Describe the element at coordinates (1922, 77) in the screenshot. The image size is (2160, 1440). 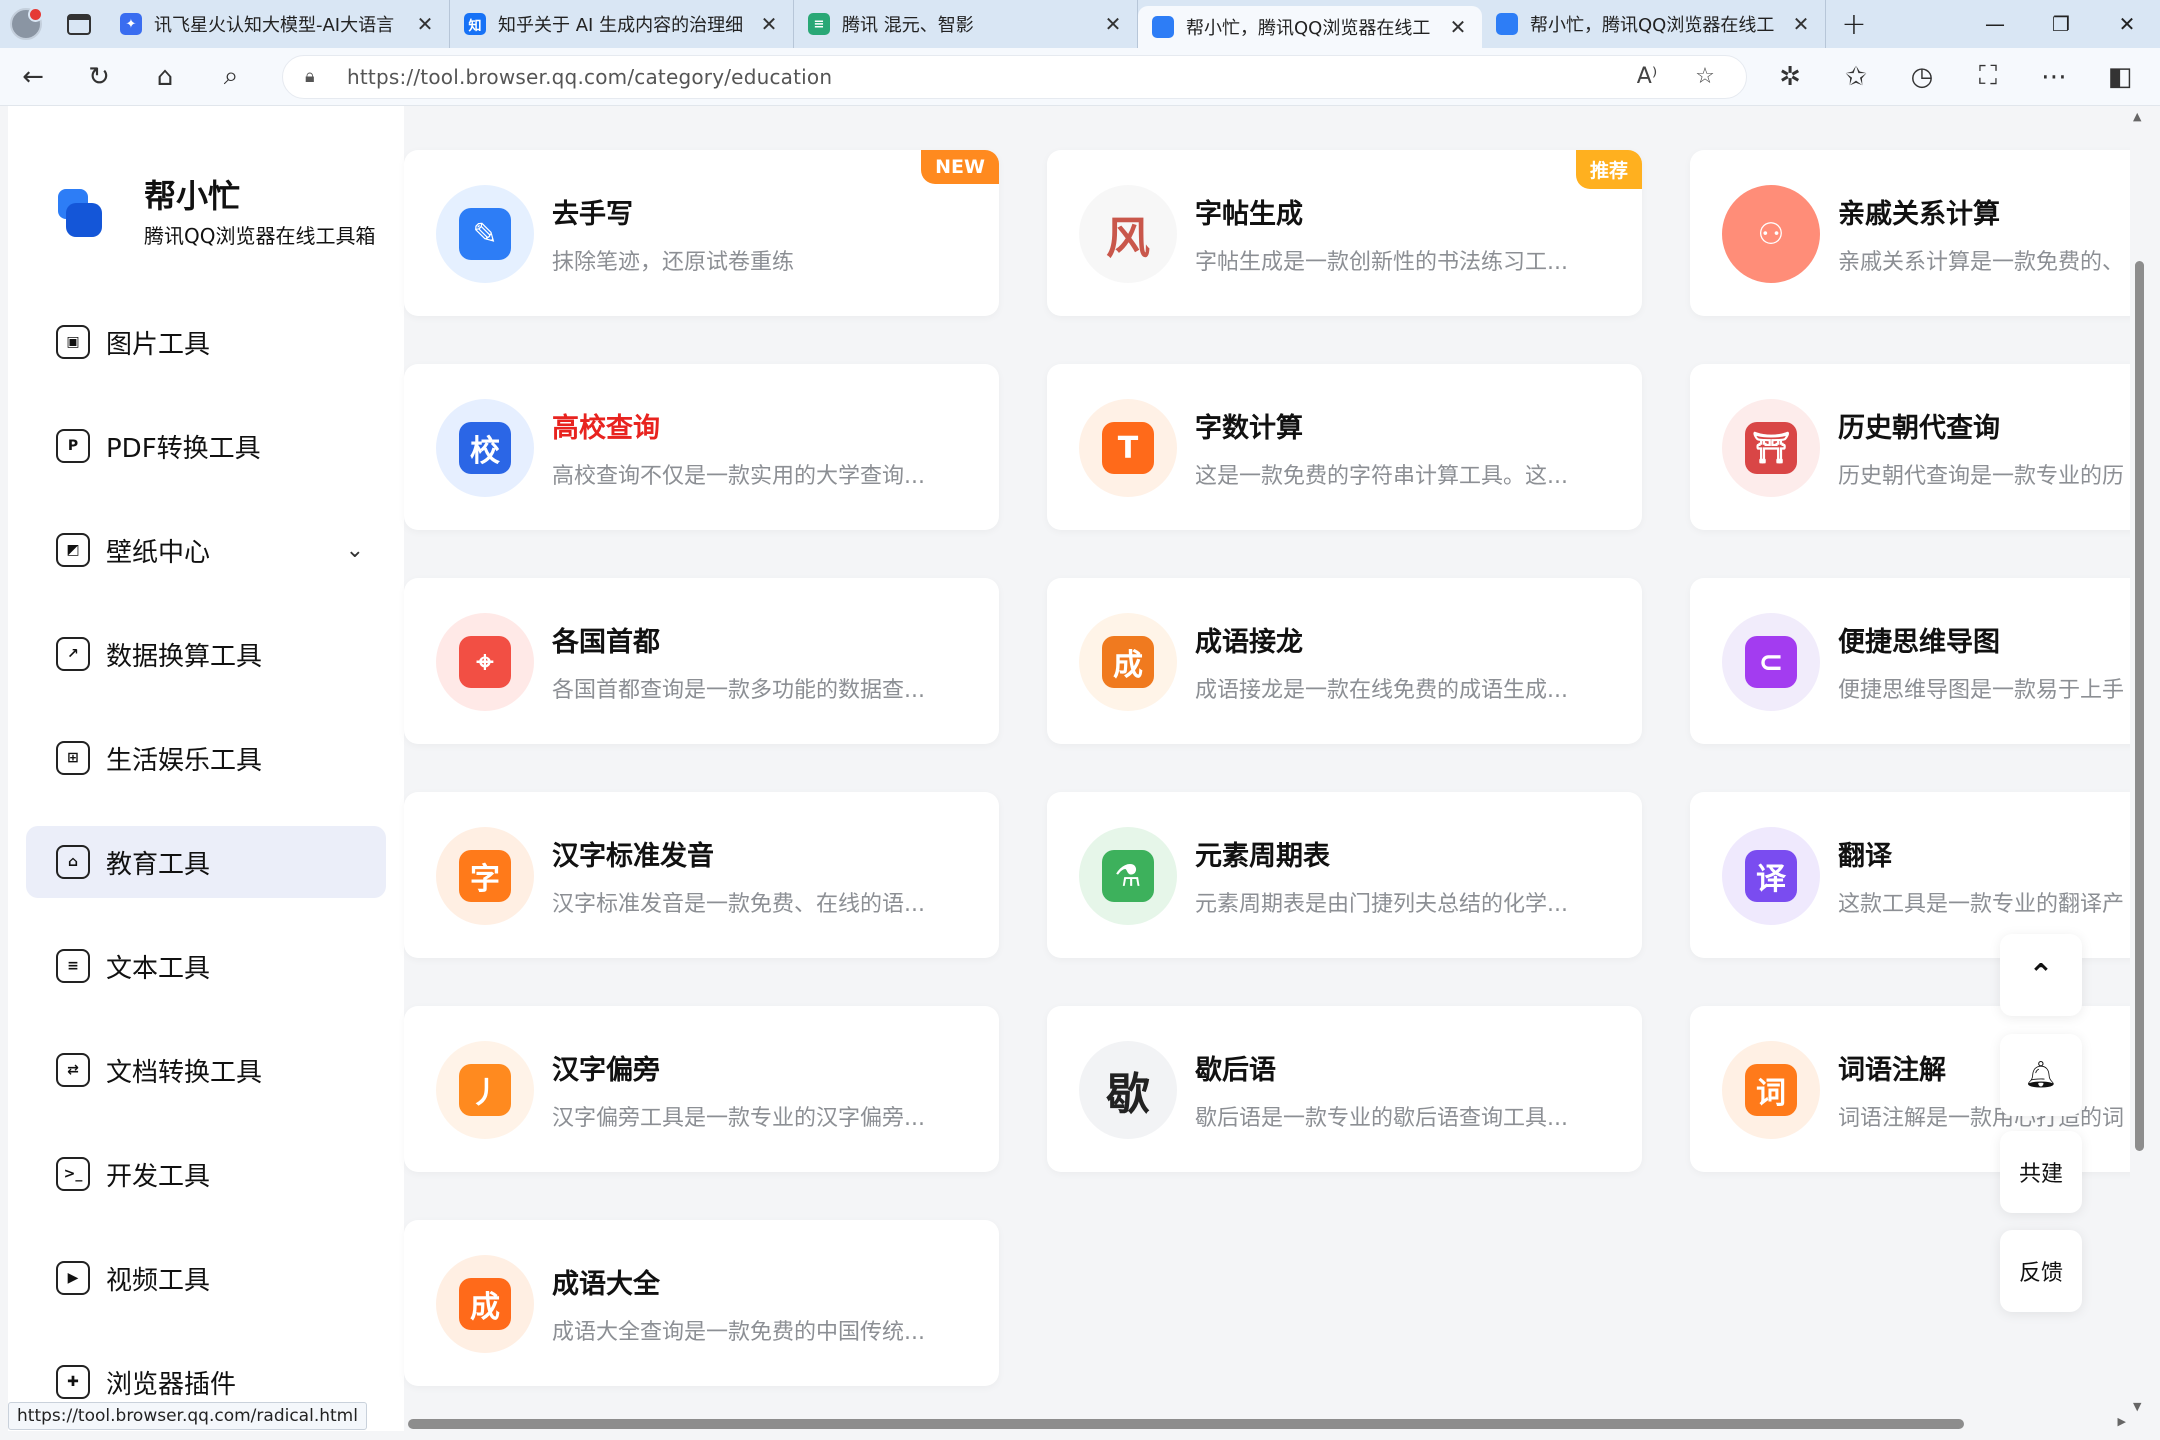
I see `history-button: ◷` at that location.